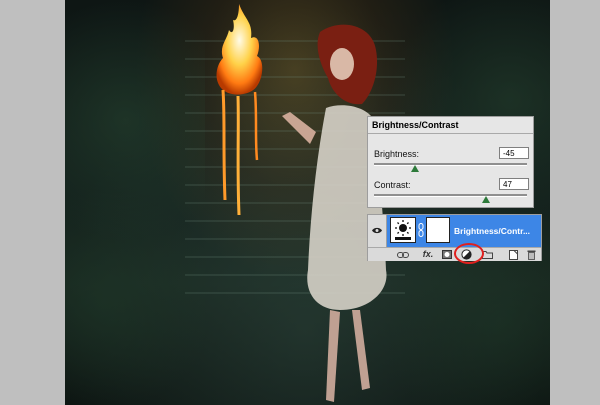  I want to click on add-mask-icon, so click(447, 254).